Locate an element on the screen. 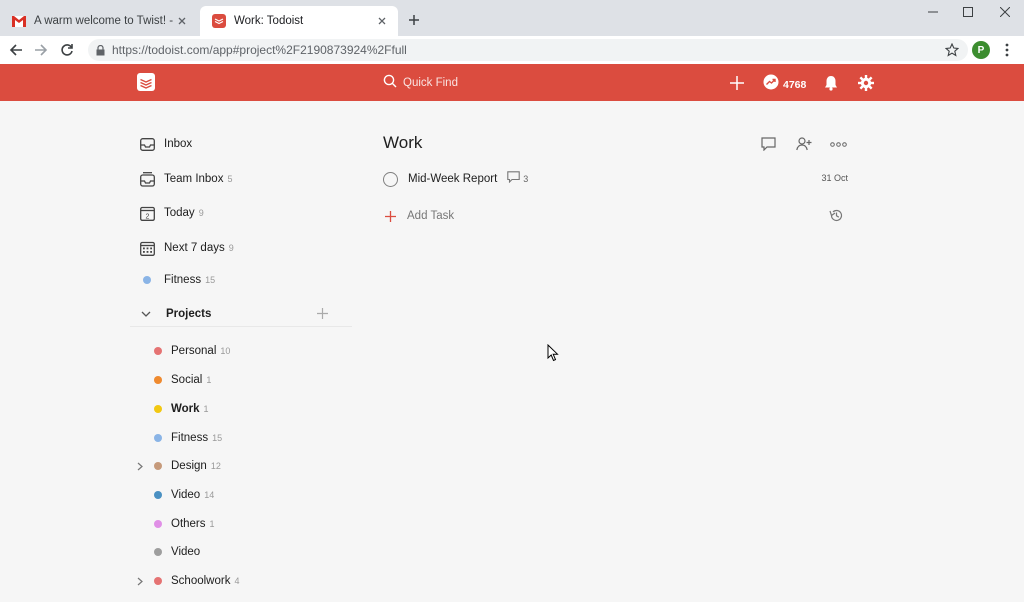  karma-trend-icon is located at coordinates (771, 84).